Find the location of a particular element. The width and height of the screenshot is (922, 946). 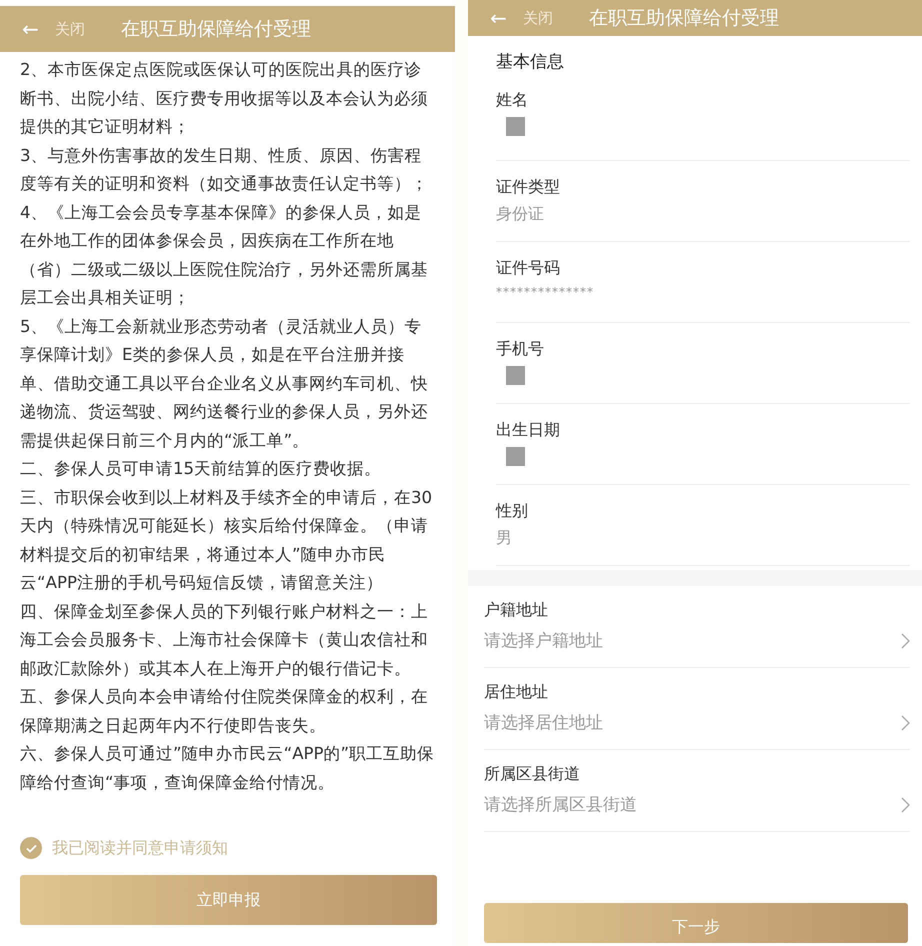

check-icon is located at coordinates (31, 848).